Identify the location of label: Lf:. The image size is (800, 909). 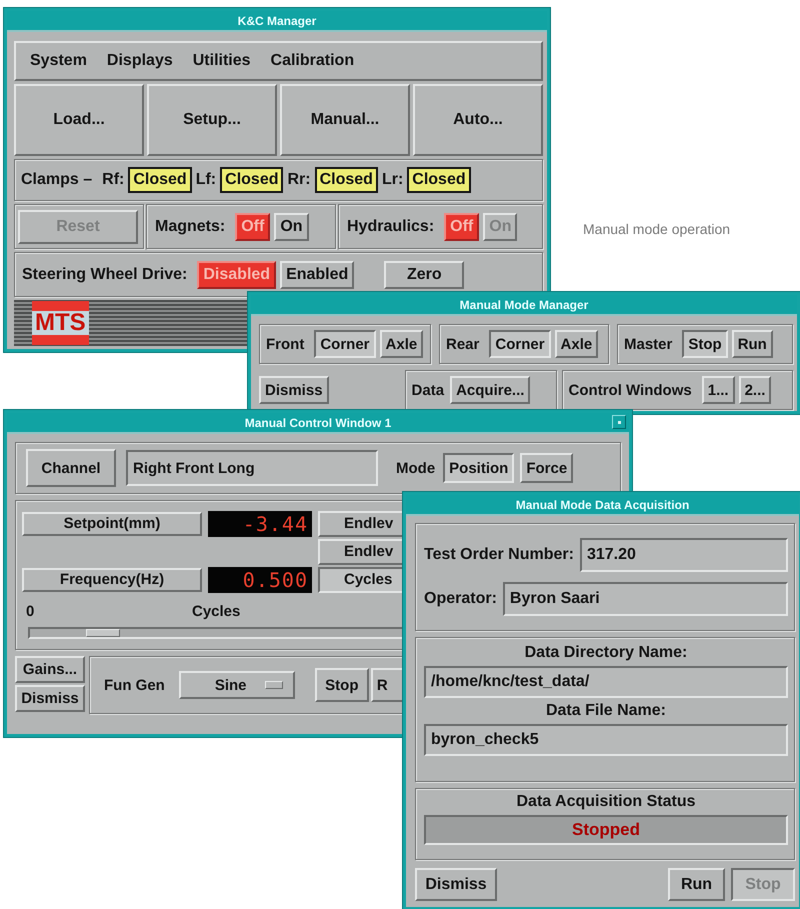
(206, 180).